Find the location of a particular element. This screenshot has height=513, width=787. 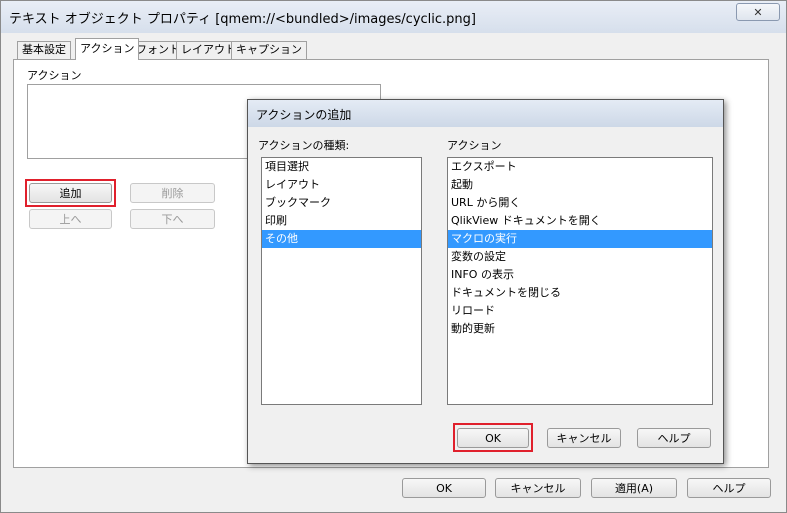

list-item: リロード is located at coordinates (580, 311).